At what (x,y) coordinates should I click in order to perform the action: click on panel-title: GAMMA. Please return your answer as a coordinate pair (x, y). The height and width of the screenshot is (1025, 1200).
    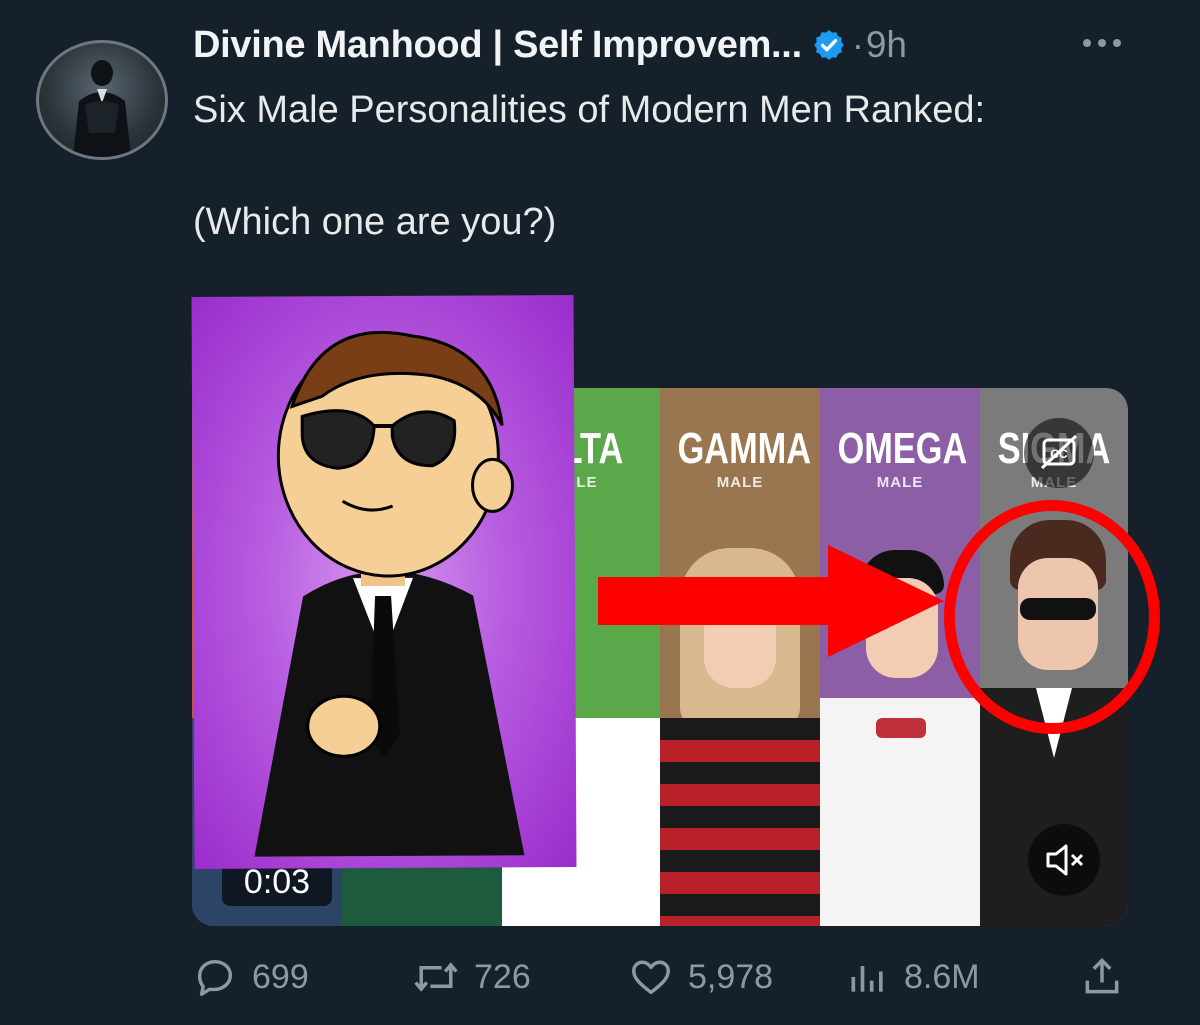
    Looking at the image, I should click on (744, 448).